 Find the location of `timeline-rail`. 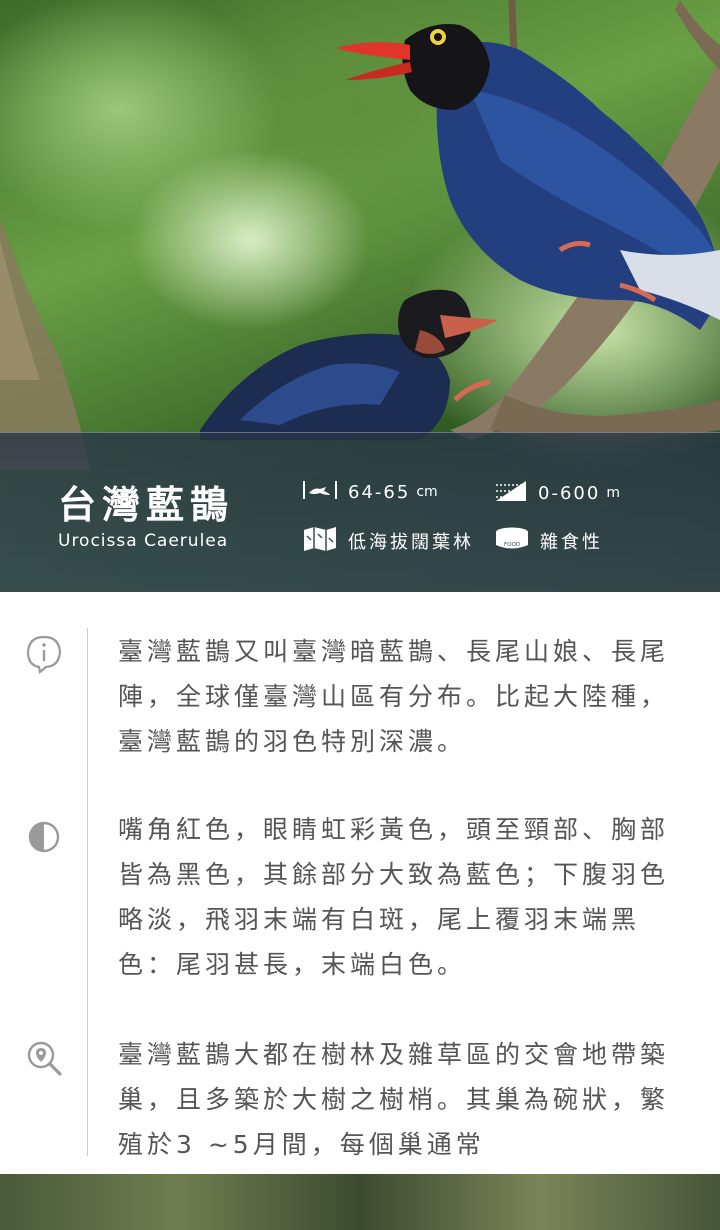

timeline-rail is located at coordinates (87, 892).